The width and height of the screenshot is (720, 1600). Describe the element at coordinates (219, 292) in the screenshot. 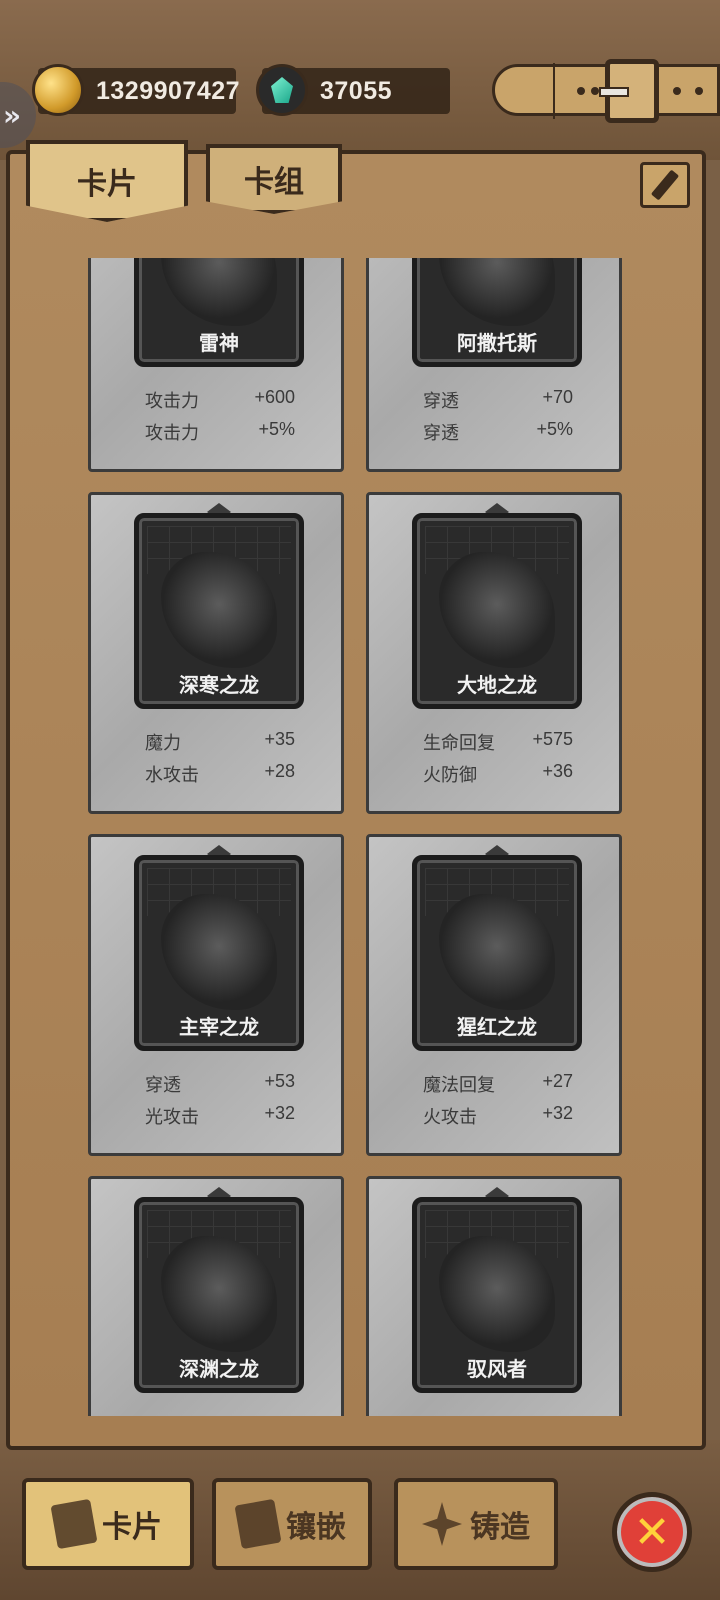

I see `thor-portrait` at that location.